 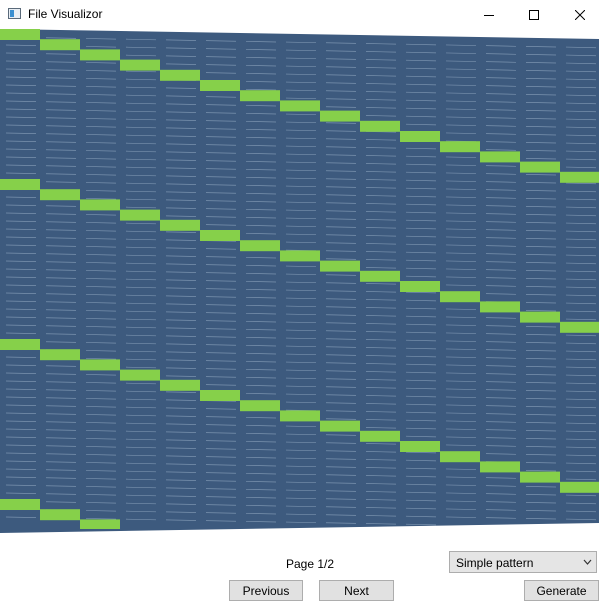 I want to click on page-indicator: Page 1/2, so click(x=310, y=564).